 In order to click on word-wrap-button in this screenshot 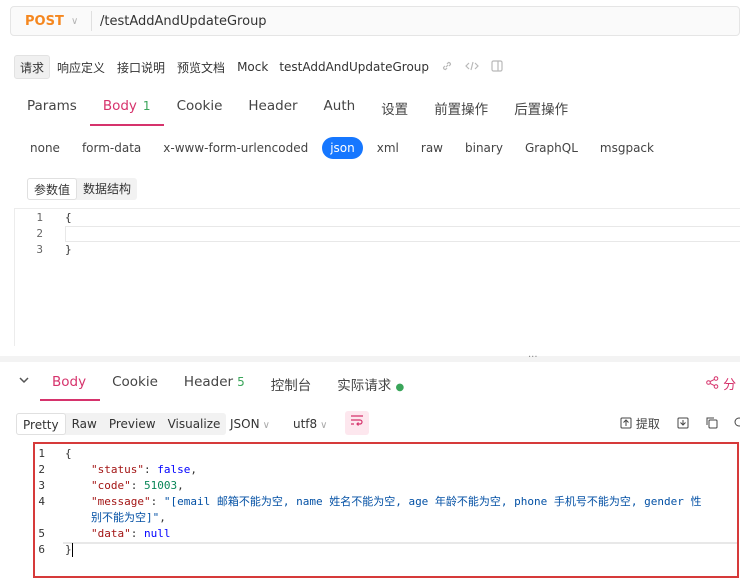, I will do `click(357, 423)`.